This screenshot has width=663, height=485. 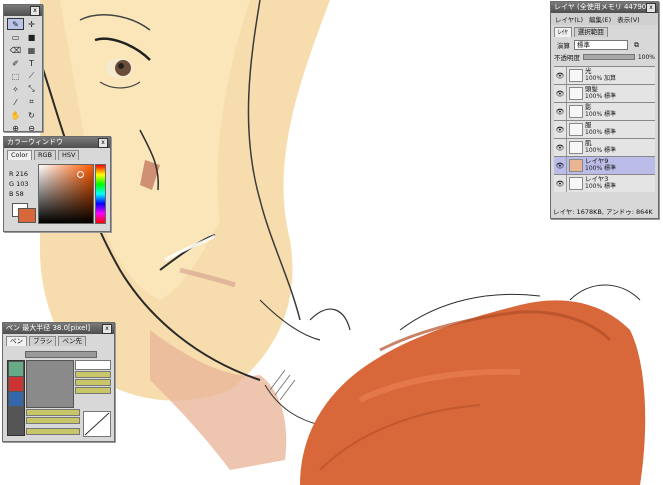 What do you see at coordinates (66, 194) in the screenshot?
I see `saturation-value-picker` at bounding box center [66, 194].